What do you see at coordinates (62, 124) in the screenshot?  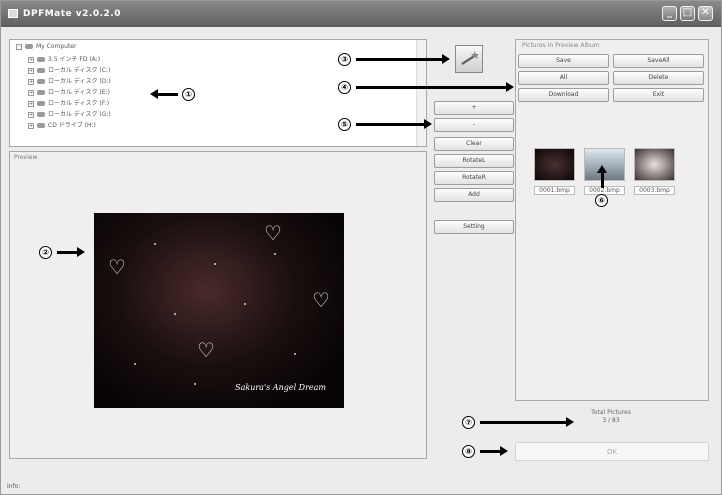 I see `tree-item-drive: + CD ドライブ (H:)` at bounding box center [62, 124].